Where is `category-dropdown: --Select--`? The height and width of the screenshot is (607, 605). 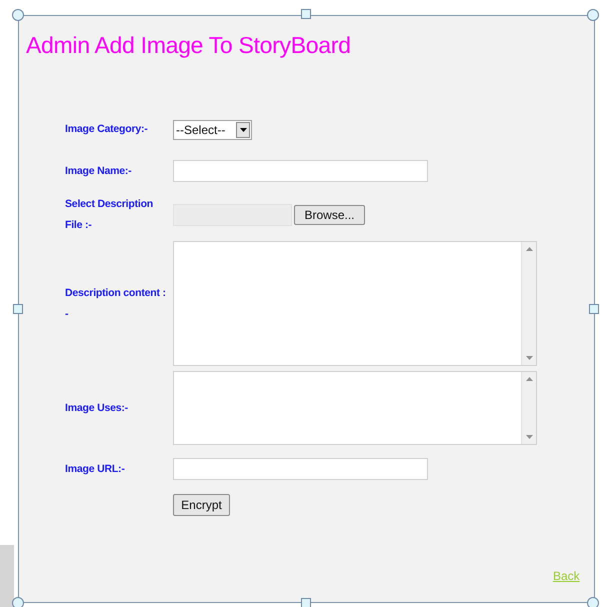 category-dropdown: --Select-- is located at coordinates (212, 130).